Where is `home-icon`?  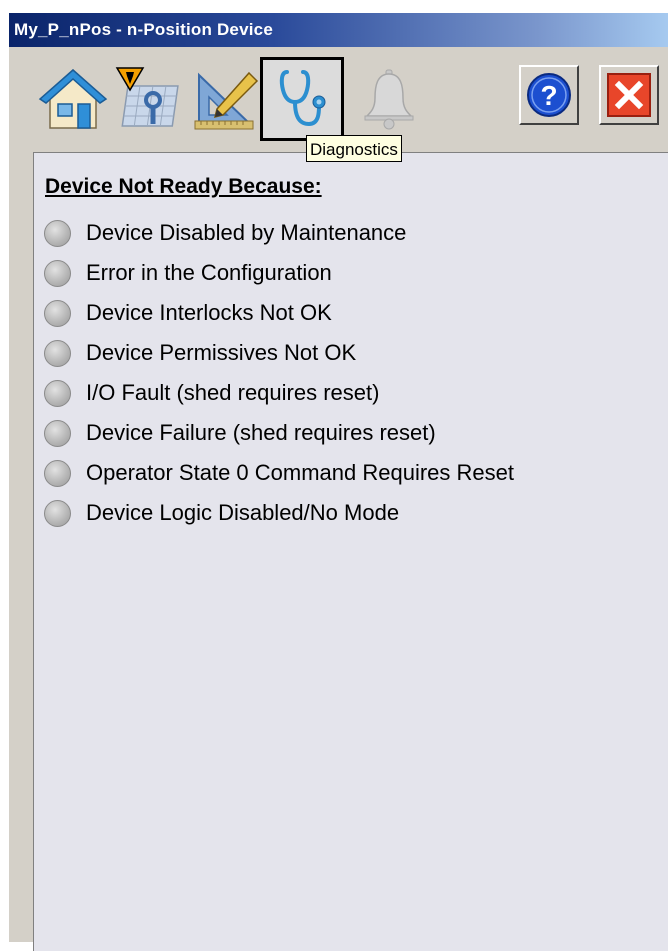
home-icon is located at coordinates (73, 98).